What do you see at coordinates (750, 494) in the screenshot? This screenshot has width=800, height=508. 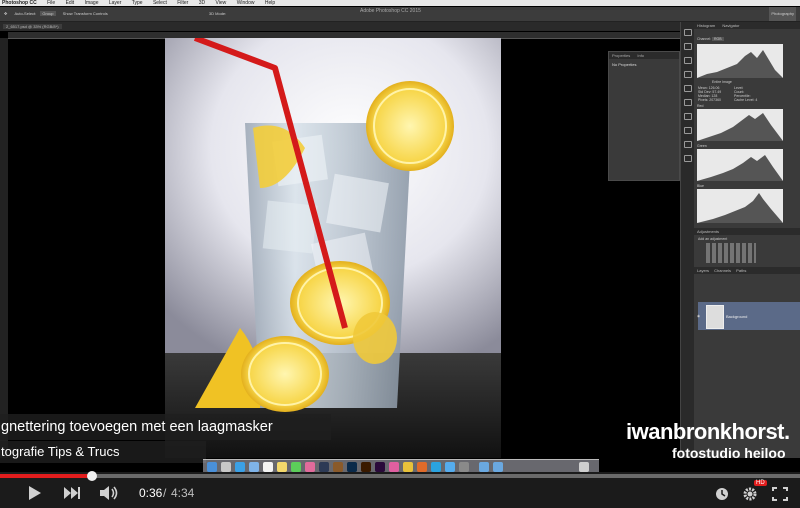 I see `settings-gear-icon` at bounding box center [750, 494].